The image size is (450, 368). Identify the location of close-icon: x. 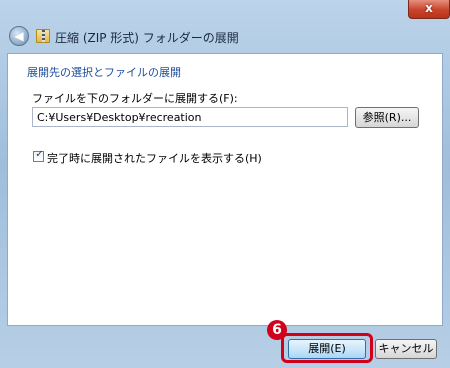
(429, 8).